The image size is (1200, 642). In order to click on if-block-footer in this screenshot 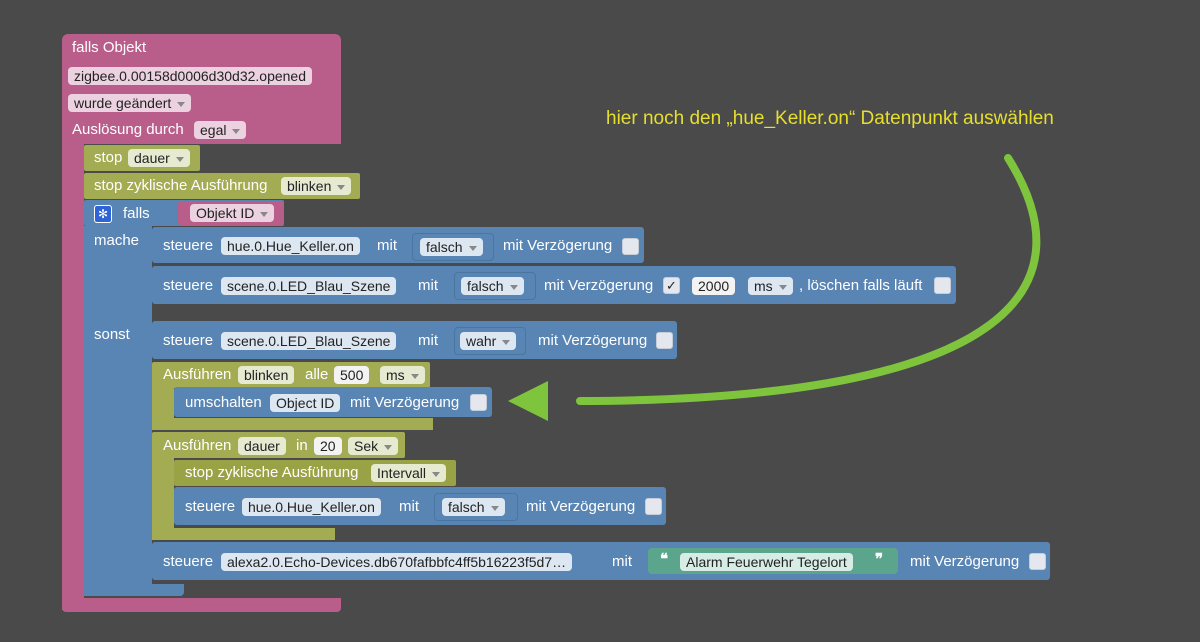, I will do `click(134, 590)`.